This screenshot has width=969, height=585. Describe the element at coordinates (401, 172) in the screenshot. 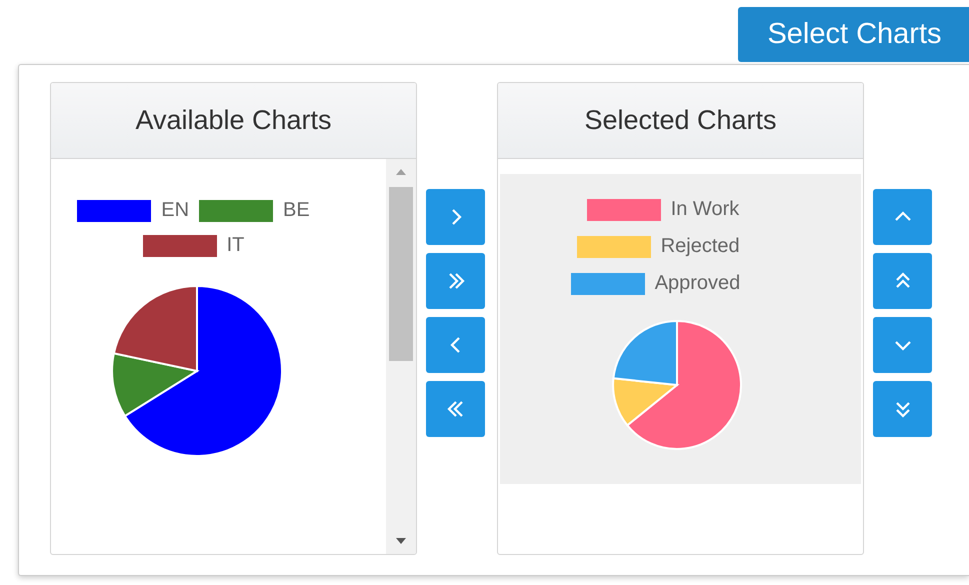

I see `scroll-up-icon` at that location.